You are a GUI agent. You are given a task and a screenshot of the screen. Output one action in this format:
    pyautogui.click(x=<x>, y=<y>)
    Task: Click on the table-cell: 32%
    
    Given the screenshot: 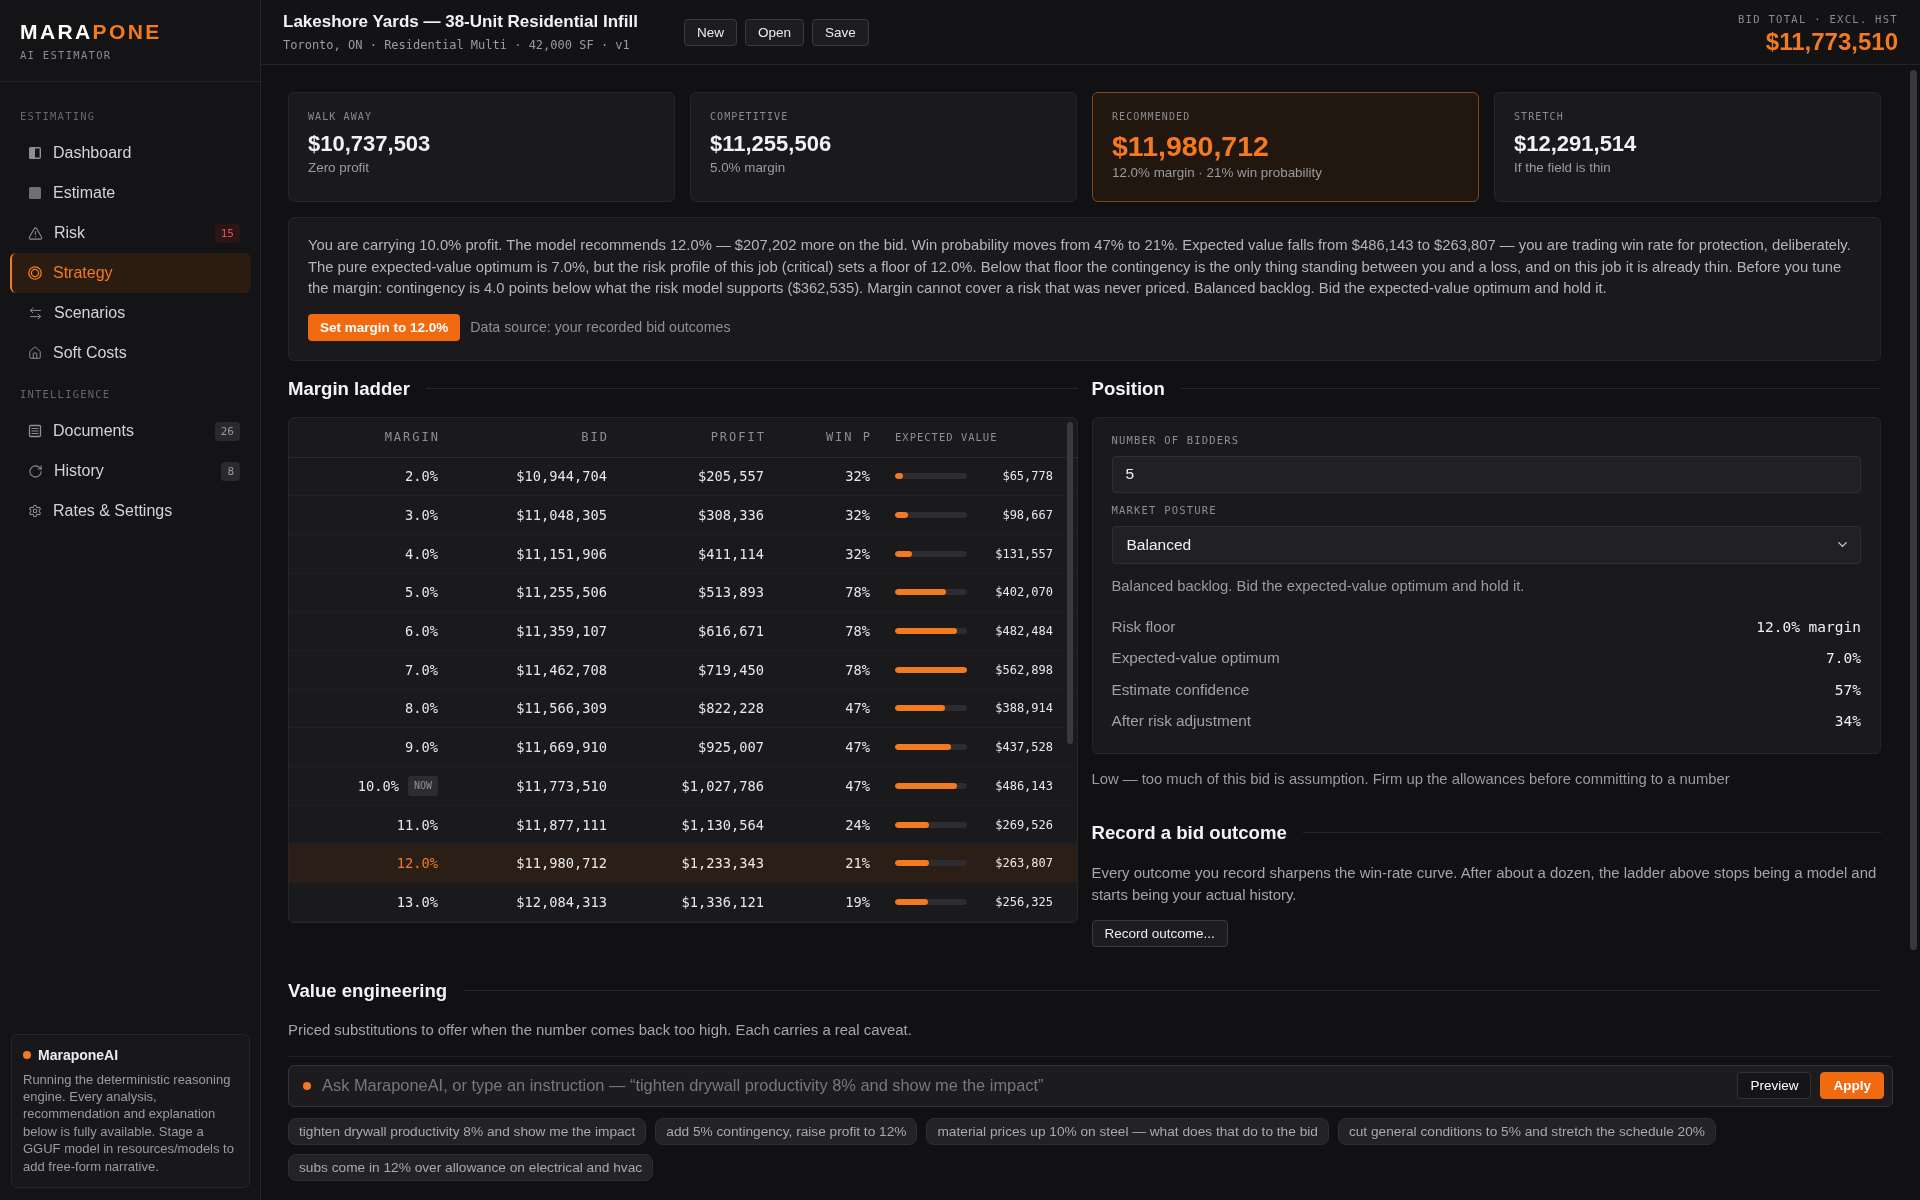 What is the action you would take?
    pyautogui.click(x=857, y=515)
    